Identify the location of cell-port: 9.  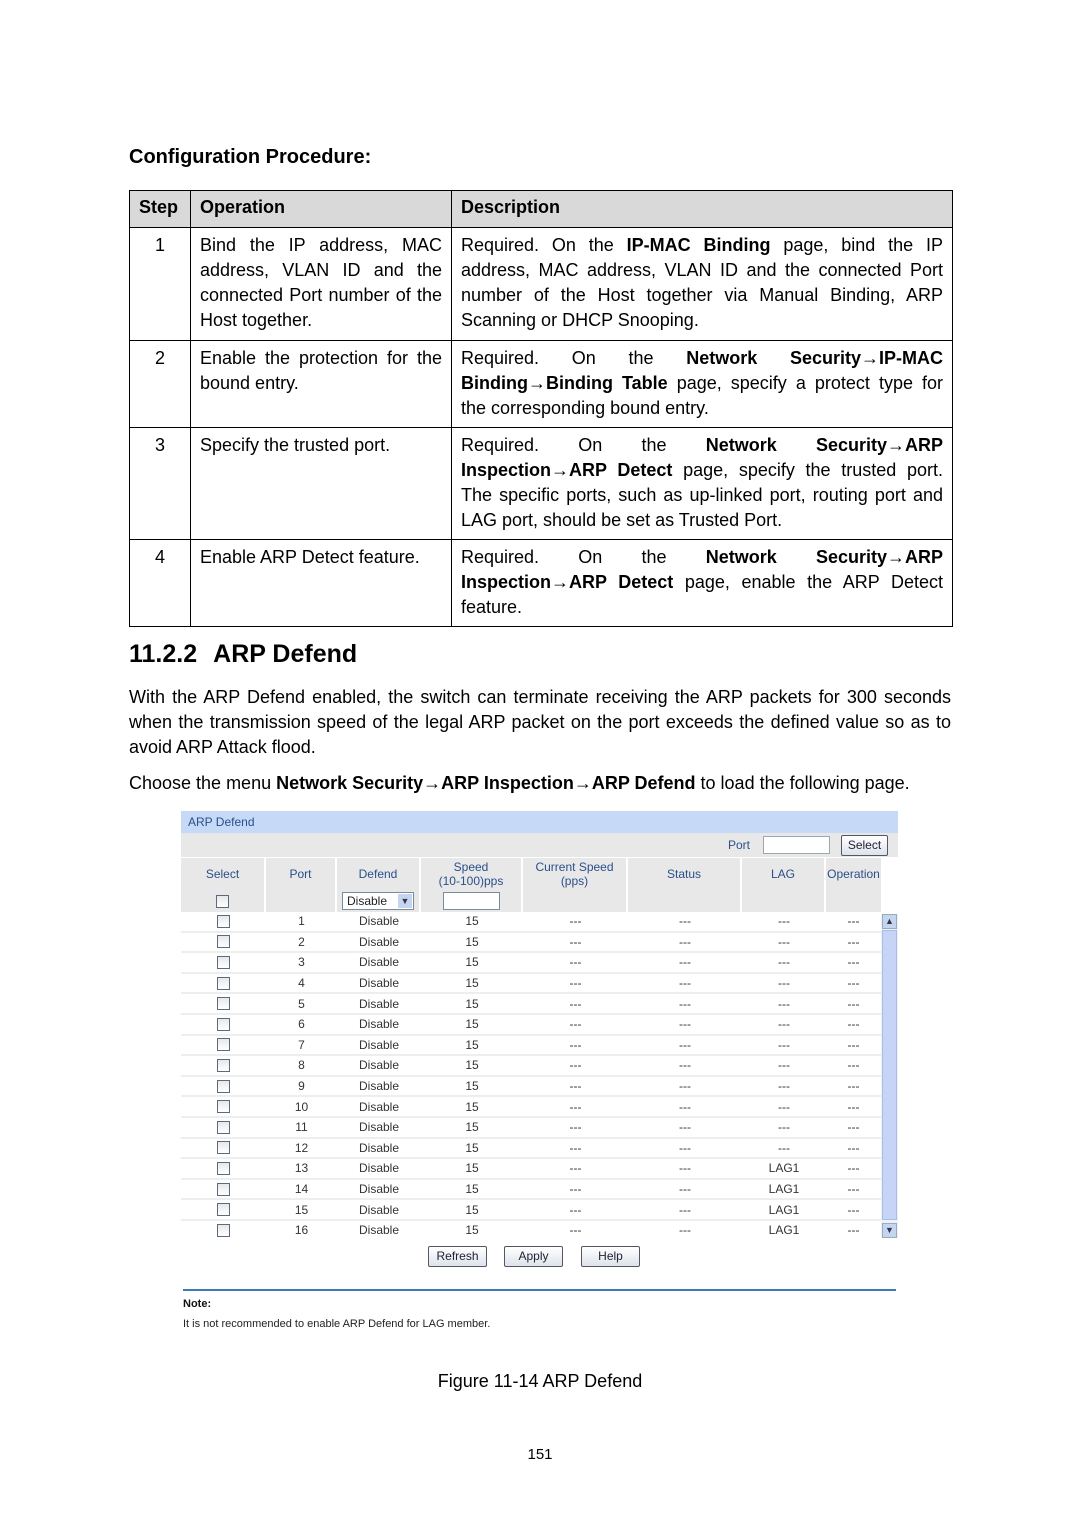
(301, 1086).